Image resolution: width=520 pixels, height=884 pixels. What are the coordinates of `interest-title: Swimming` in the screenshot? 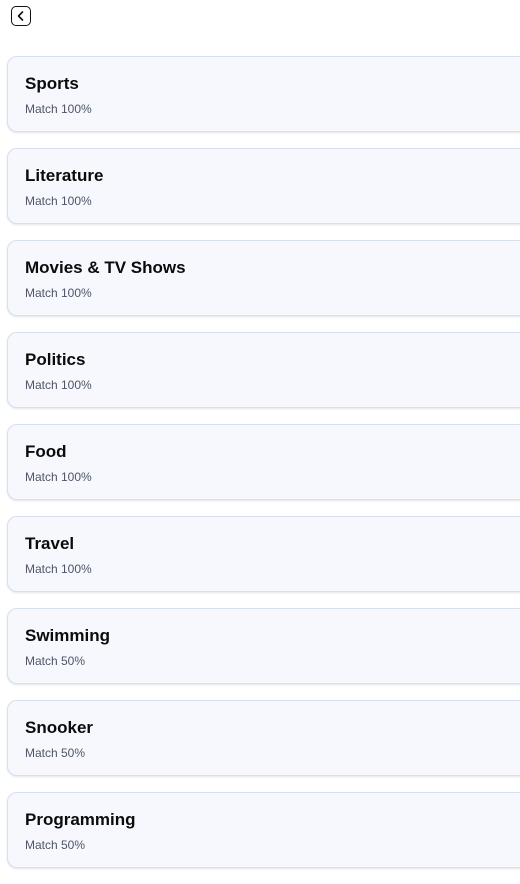 It's located at (68, 635).